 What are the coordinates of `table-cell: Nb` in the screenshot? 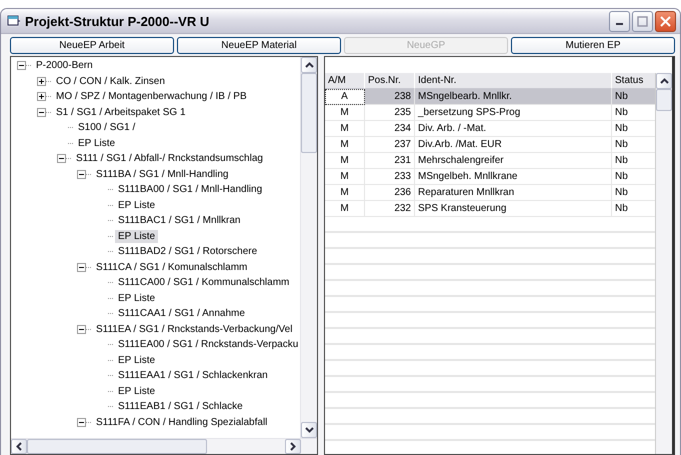 It's located at (633, 97).